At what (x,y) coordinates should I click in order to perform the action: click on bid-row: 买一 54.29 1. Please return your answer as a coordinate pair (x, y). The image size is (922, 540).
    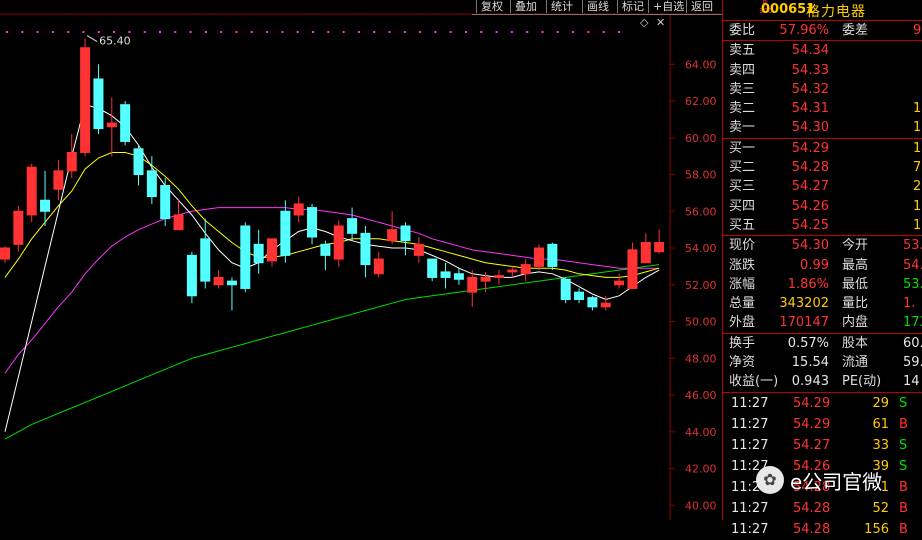
    Looking at the image, I should click on (822, 148).